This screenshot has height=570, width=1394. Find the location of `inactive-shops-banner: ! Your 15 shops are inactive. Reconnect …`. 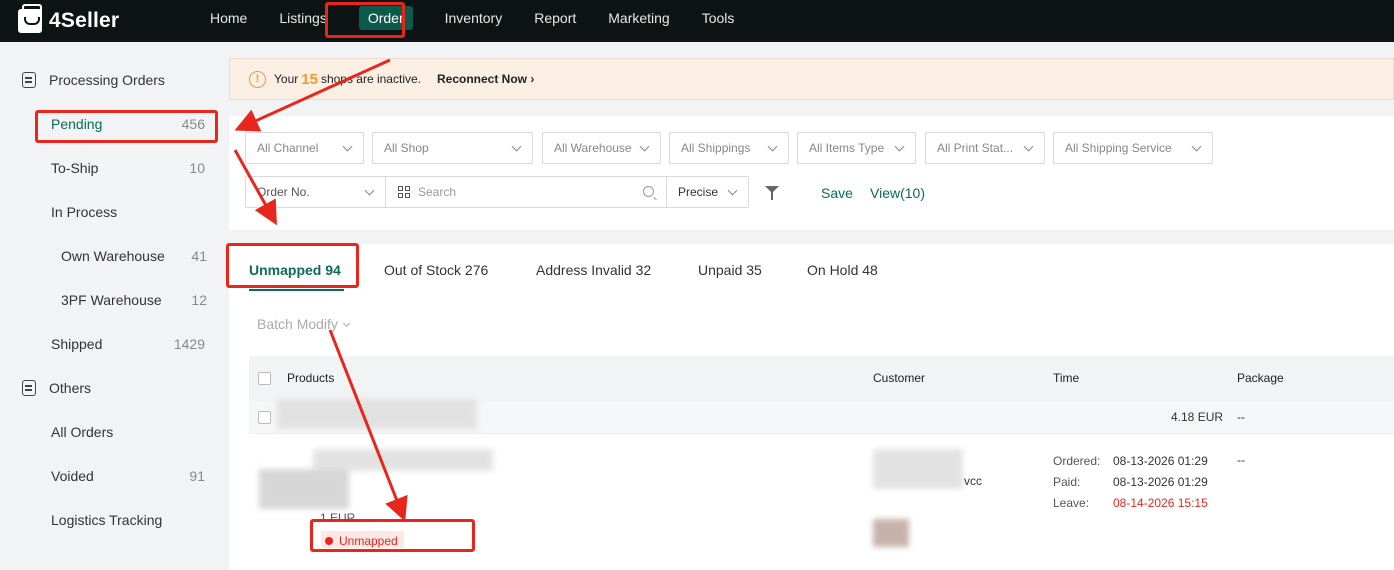

inactive-shops-banner: ! Your 15 shops are inactive. Reconnect … is located at coordinates (811, 79).